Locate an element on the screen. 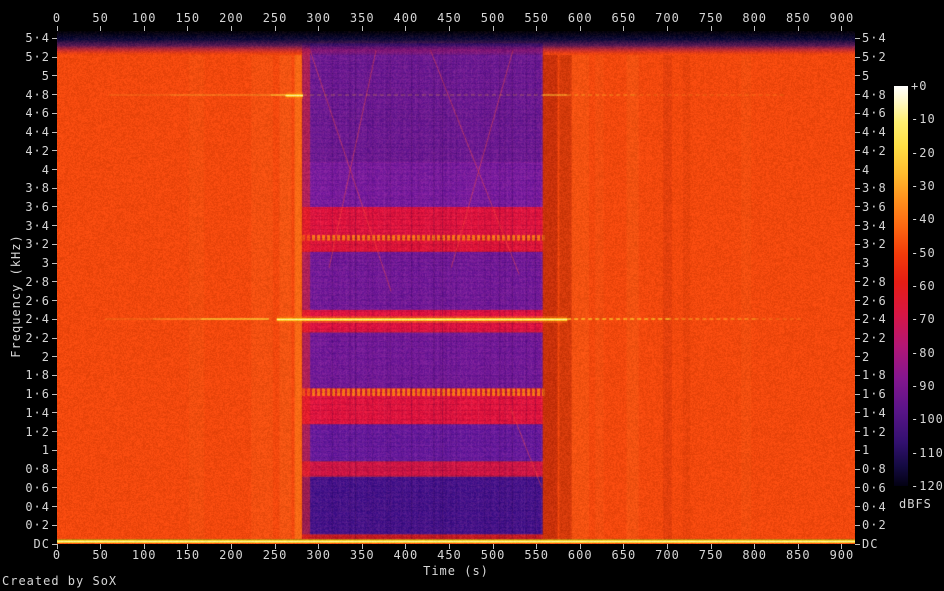  x-tick-label: 100 is located at coordinates (144, 555).